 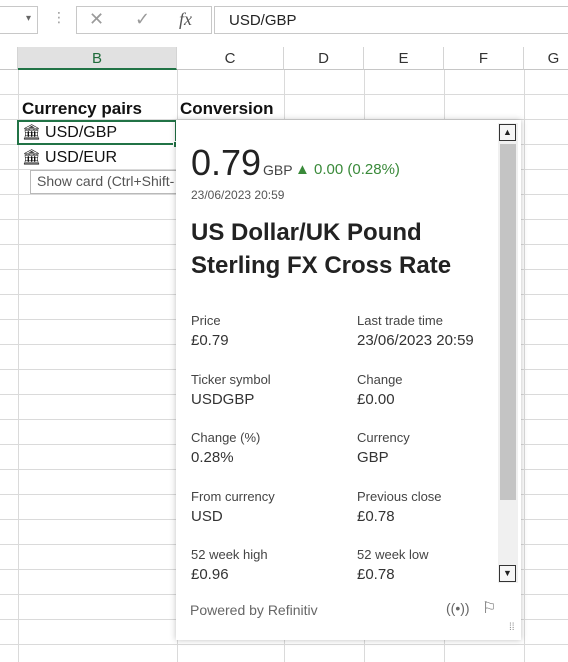 What do you see at coordinates (263, 20) in the screenshot?
I see `formula-value: USD/GBP` at bounding box center [263, 20].